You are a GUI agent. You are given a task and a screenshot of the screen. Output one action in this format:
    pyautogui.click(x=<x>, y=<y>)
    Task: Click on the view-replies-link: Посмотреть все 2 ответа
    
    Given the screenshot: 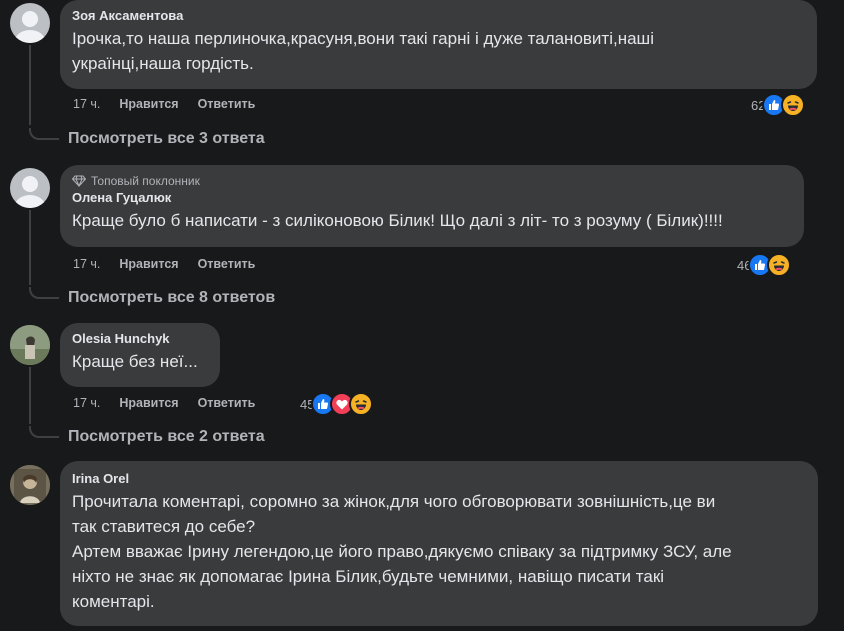 What is the action you would take?
    pyautogui.click(x=166, y=437)
    